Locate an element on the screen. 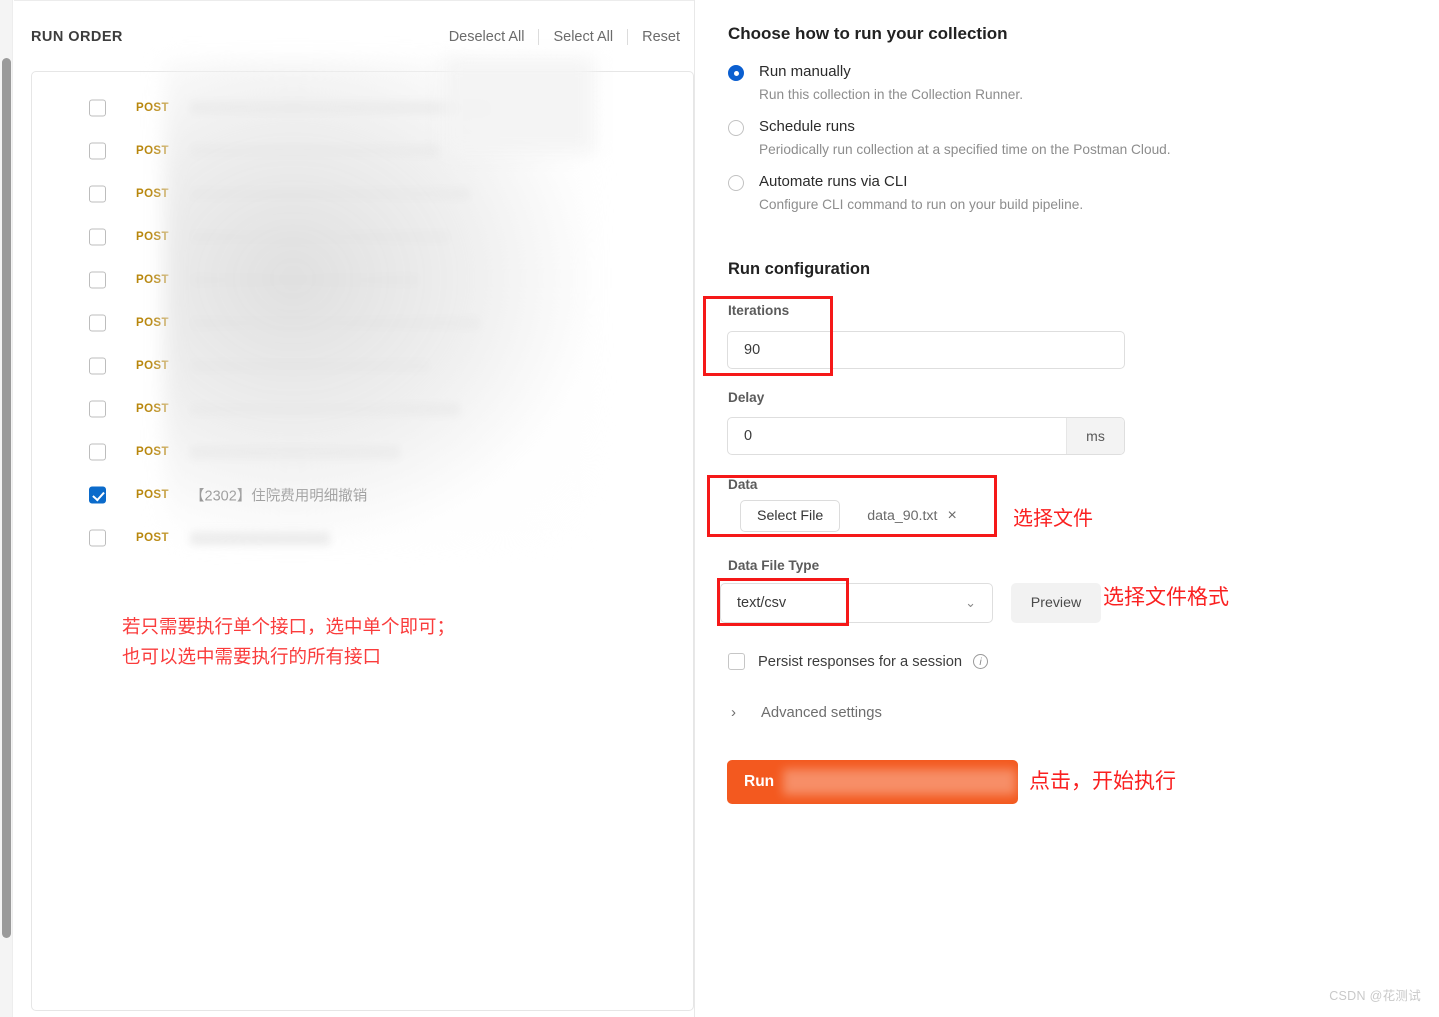  run-configuration-title: Run configuration is located at coordinates (799, 269).